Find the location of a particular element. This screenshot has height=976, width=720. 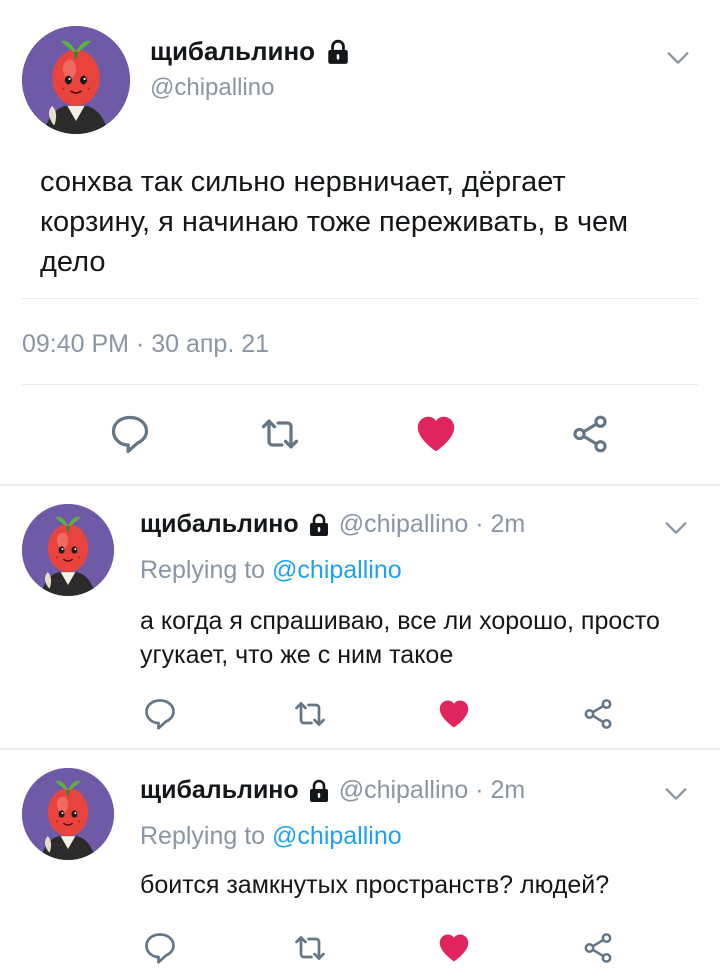

display-name-row: щибальлино is located at coordinates (250, 51).